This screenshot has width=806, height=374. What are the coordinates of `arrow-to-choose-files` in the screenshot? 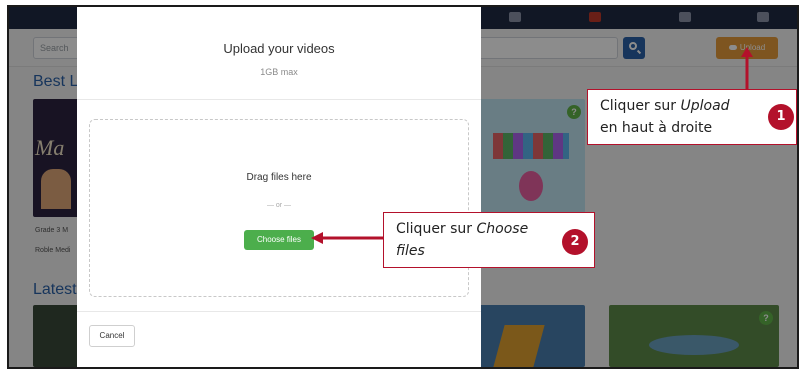 It's located at (347, 238).